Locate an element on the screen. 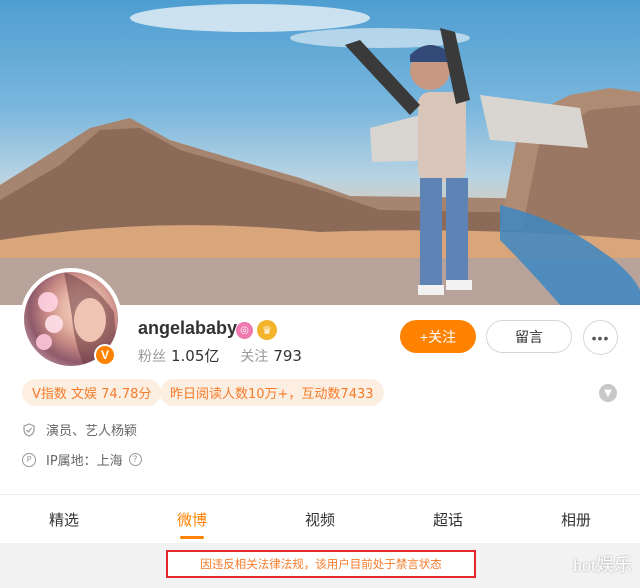 Image resolution: width=640 pixels, height=588 pixels. tab-videos: 视频 is located at coordinates (320, 519).